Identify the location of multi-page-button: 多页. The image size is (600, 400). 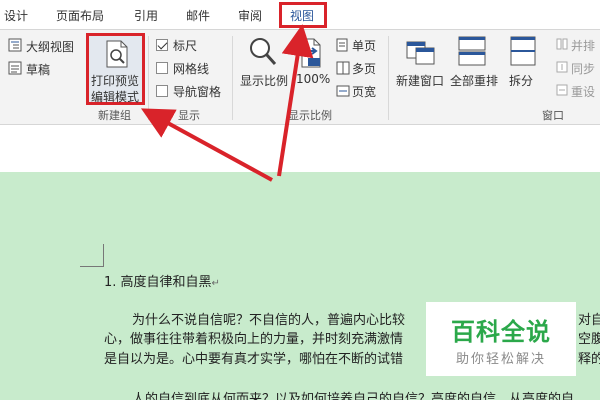
(364, 68).